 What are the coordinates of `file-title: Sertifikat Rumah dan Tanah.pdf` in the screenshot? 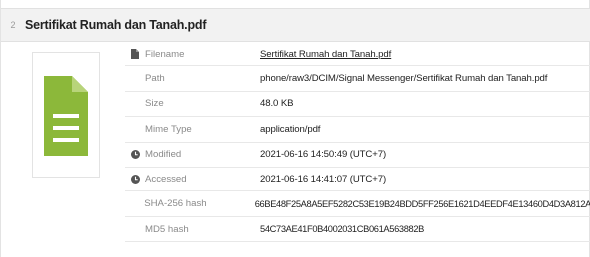 It's located at (116, 25).